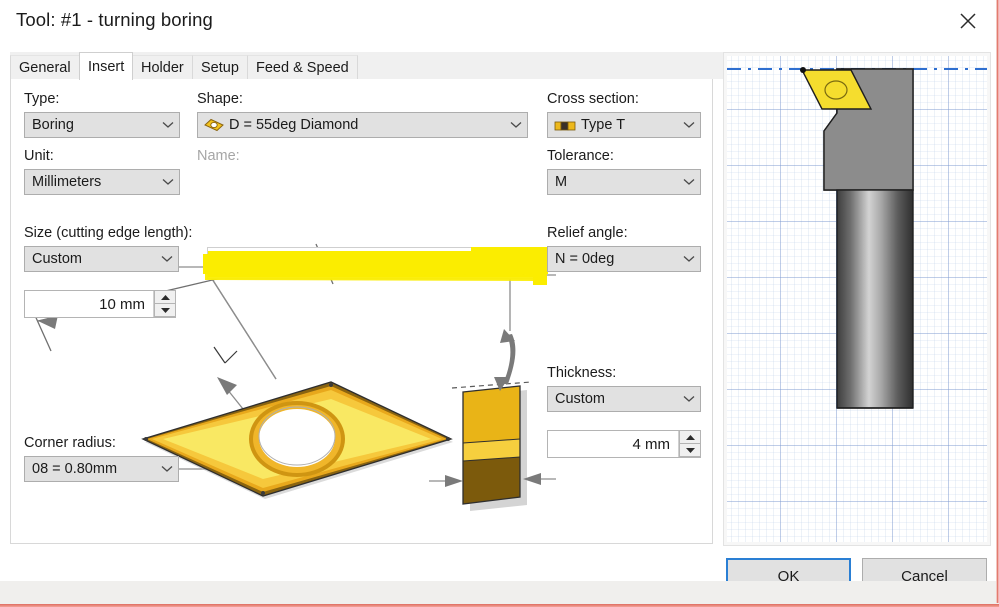 This screenshot has width=999, height=607. Describe the element at coordinates (67, 182) in the screenshot. I see `unit-value: Millimeters` at that location.